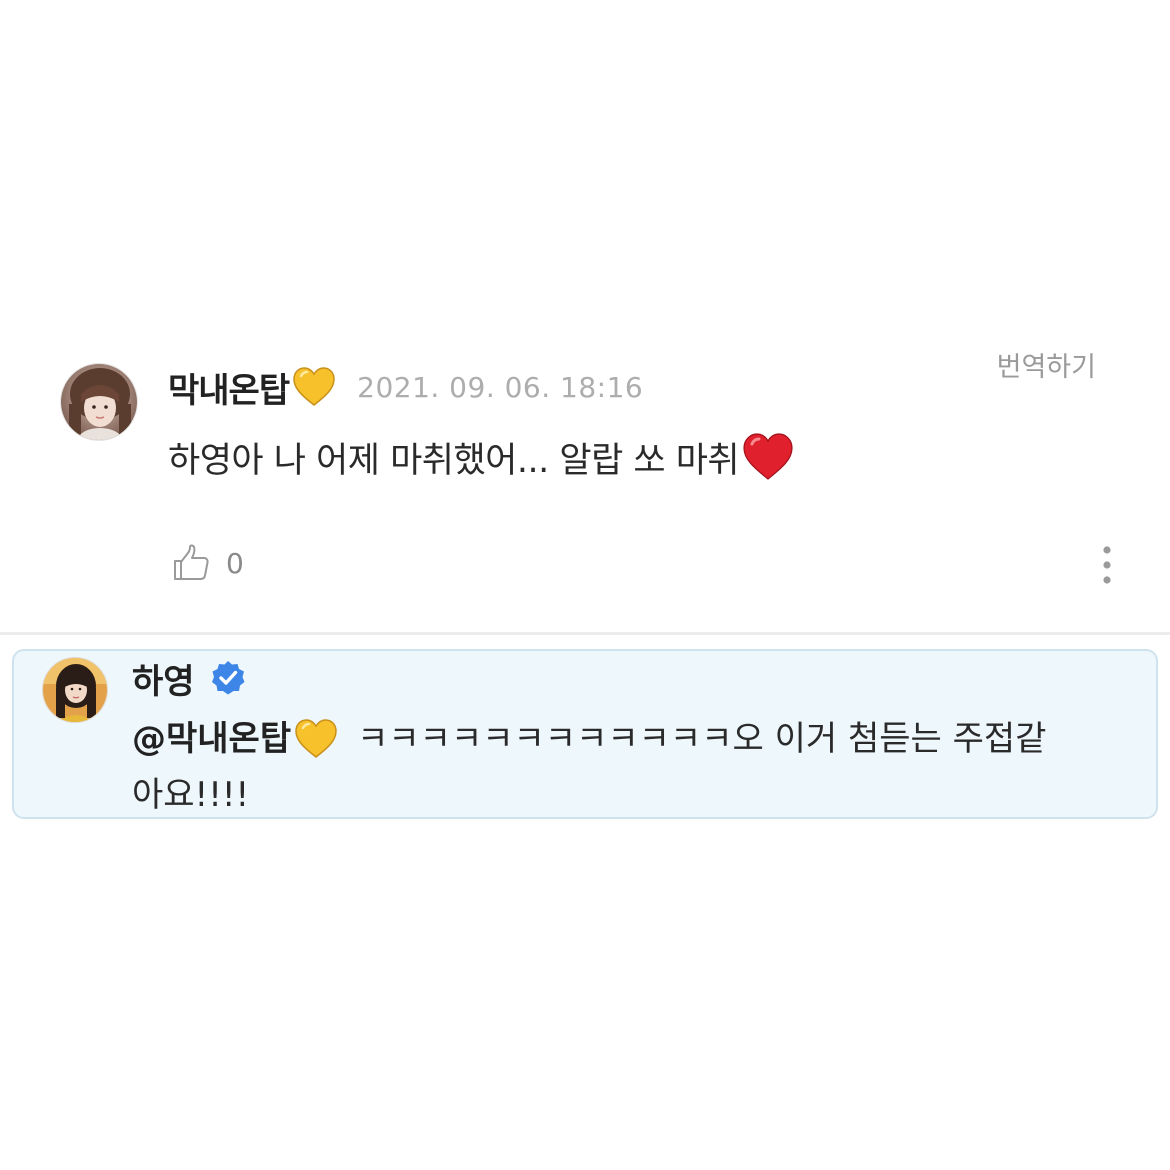 This screenshot has width=1170, height=1170. I want to click on artist-reply: 하영 @막내온탑 ㅋㅋㅋㅋㅋㅋㅋㅋㅋㅋㅋㅋ오 이거 첨듣는 주접같 아요!!!!, so click(585, 734).